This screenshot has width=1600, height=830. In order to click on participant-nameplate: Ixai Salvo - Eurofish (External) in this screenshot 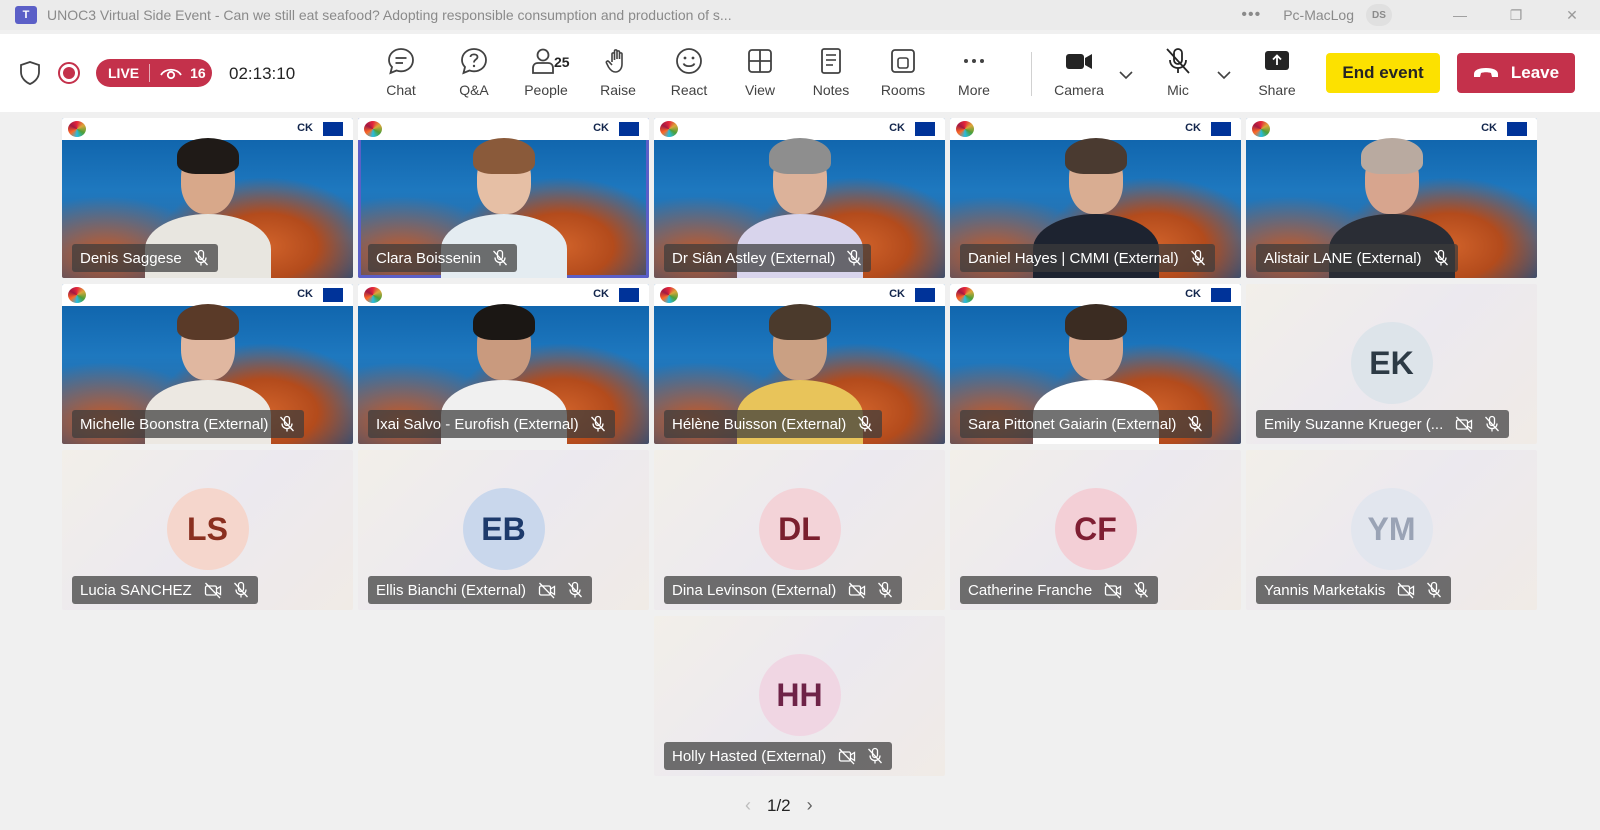, I will do `click(491, 424)`.